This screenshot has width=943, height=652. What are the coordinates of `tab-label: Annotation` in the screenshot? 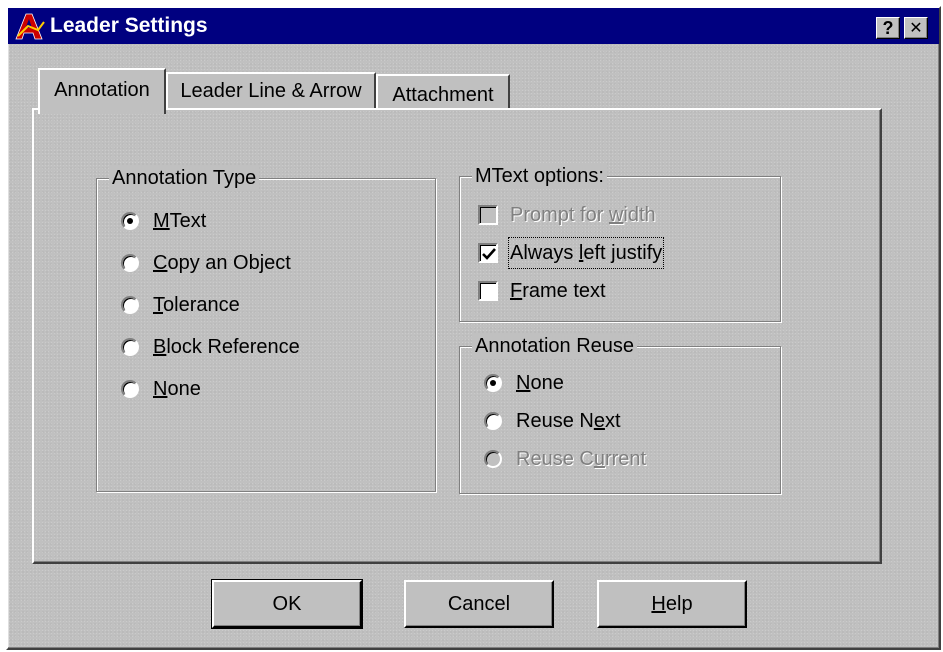 It's located at (102, 90).